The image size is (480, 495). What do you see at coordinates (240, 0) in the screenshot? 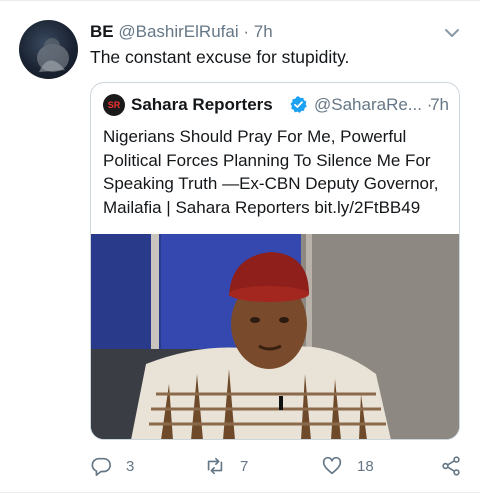
I see `top-divider` at bounding box center [240, 0].